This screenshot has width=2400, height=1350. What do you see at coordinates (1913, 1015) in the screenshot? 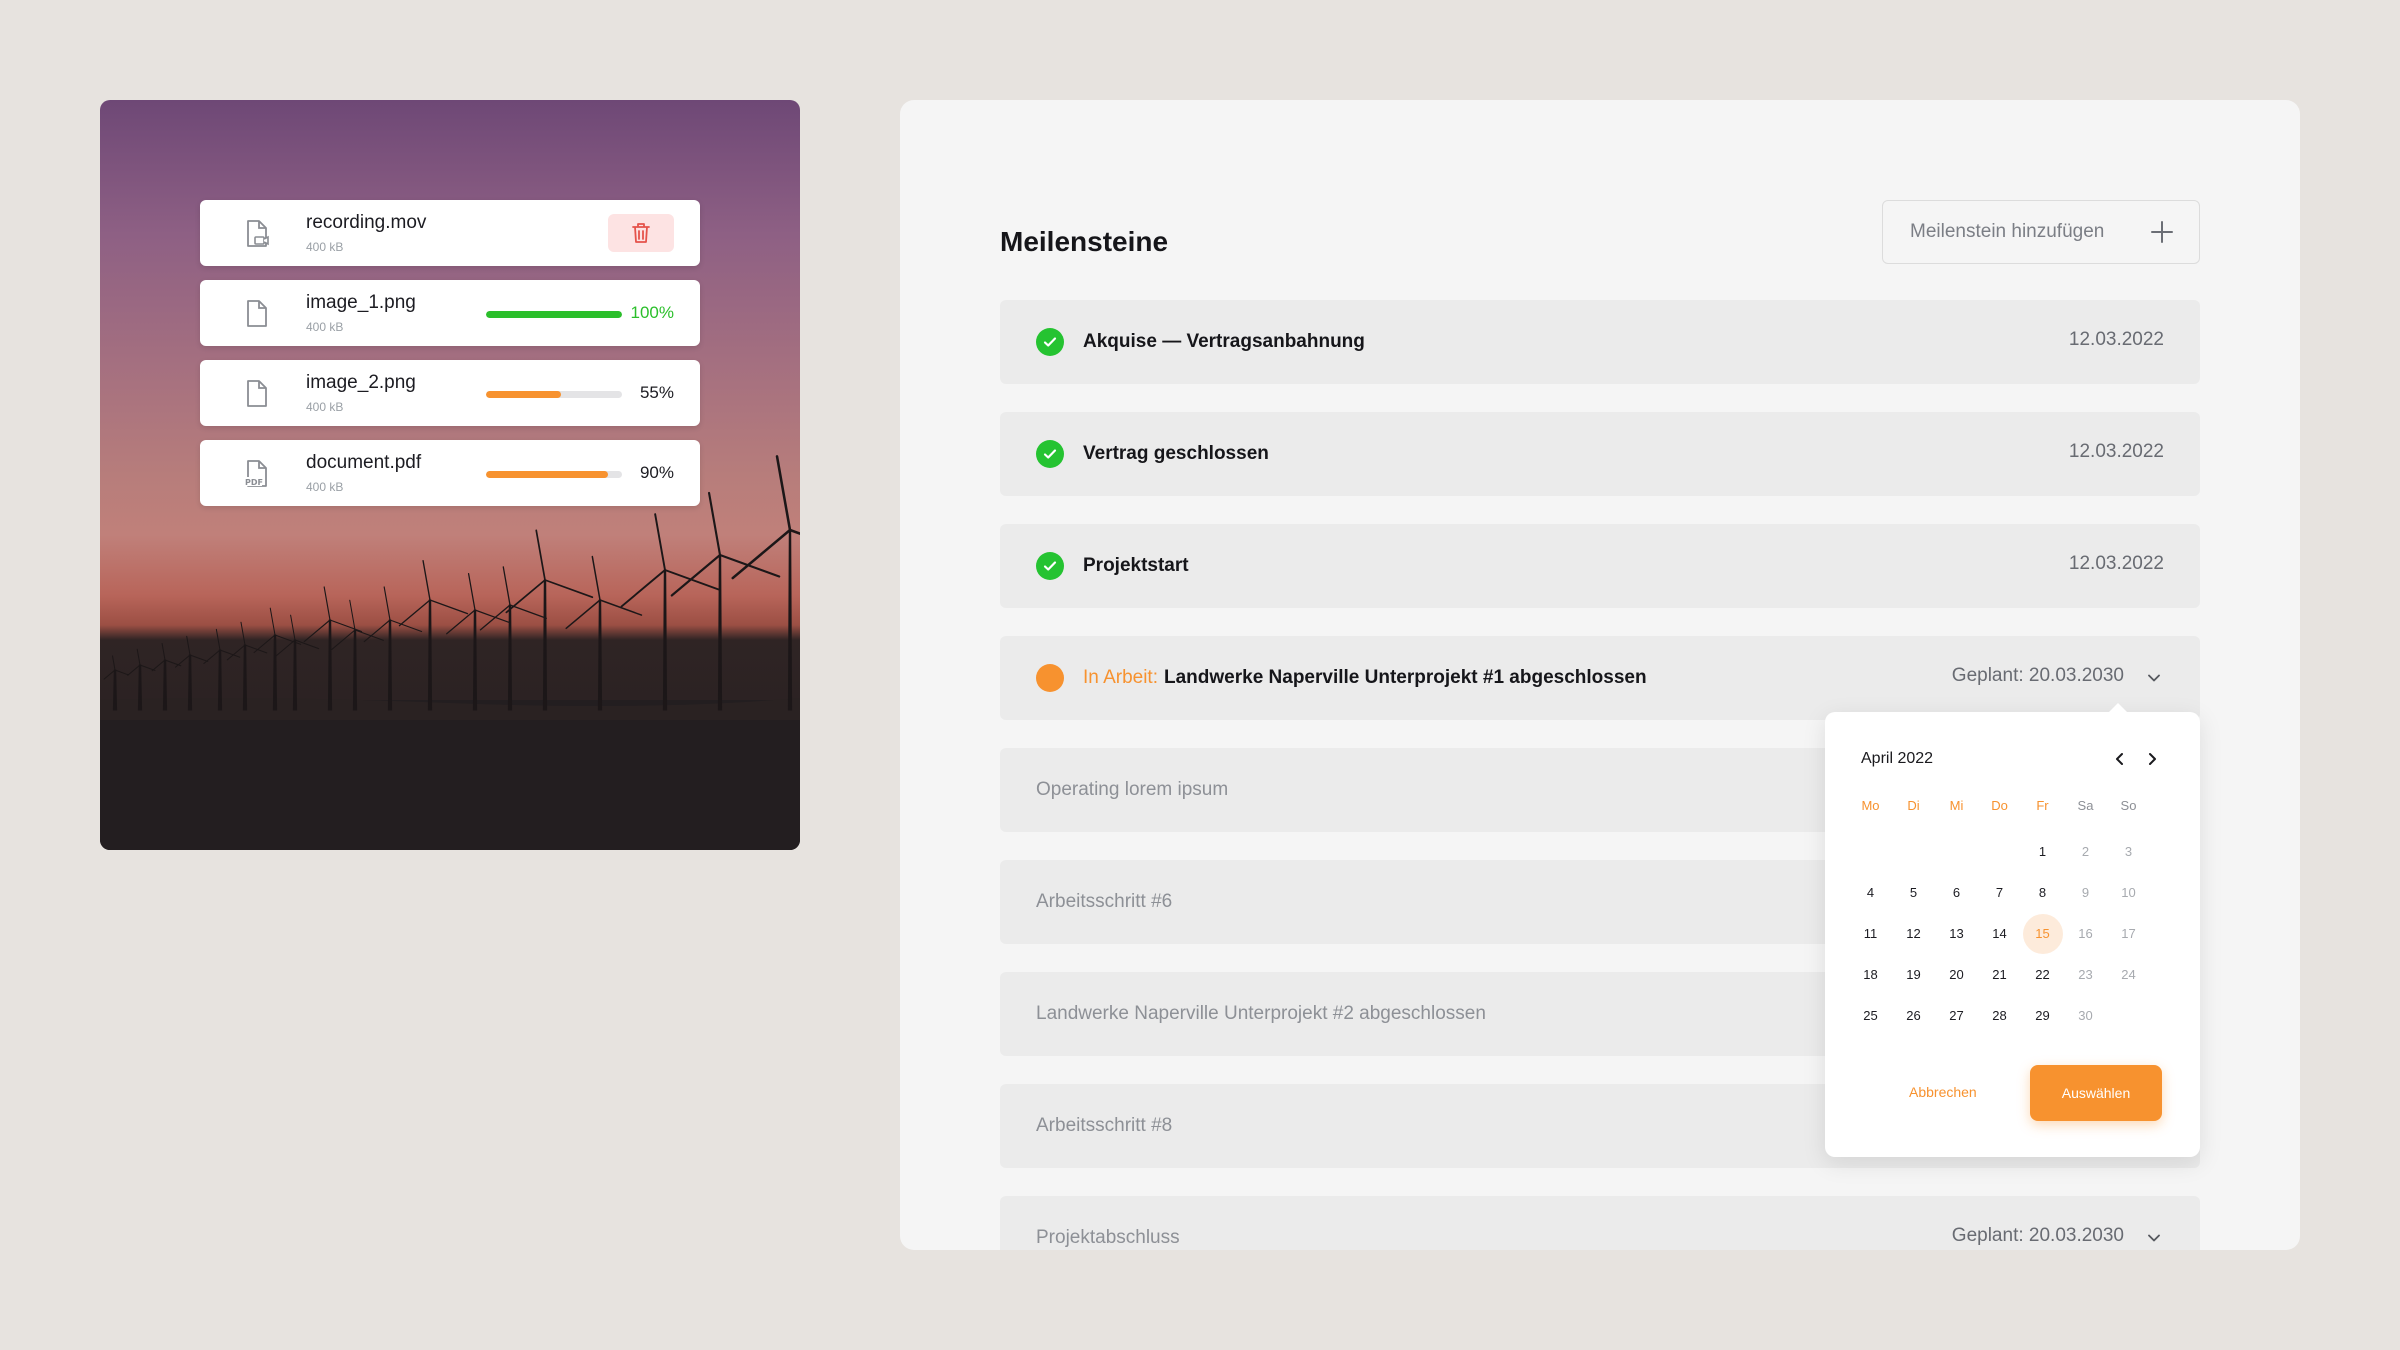
I see `calendar-day: 26` at bounding box center [1913, 1015].